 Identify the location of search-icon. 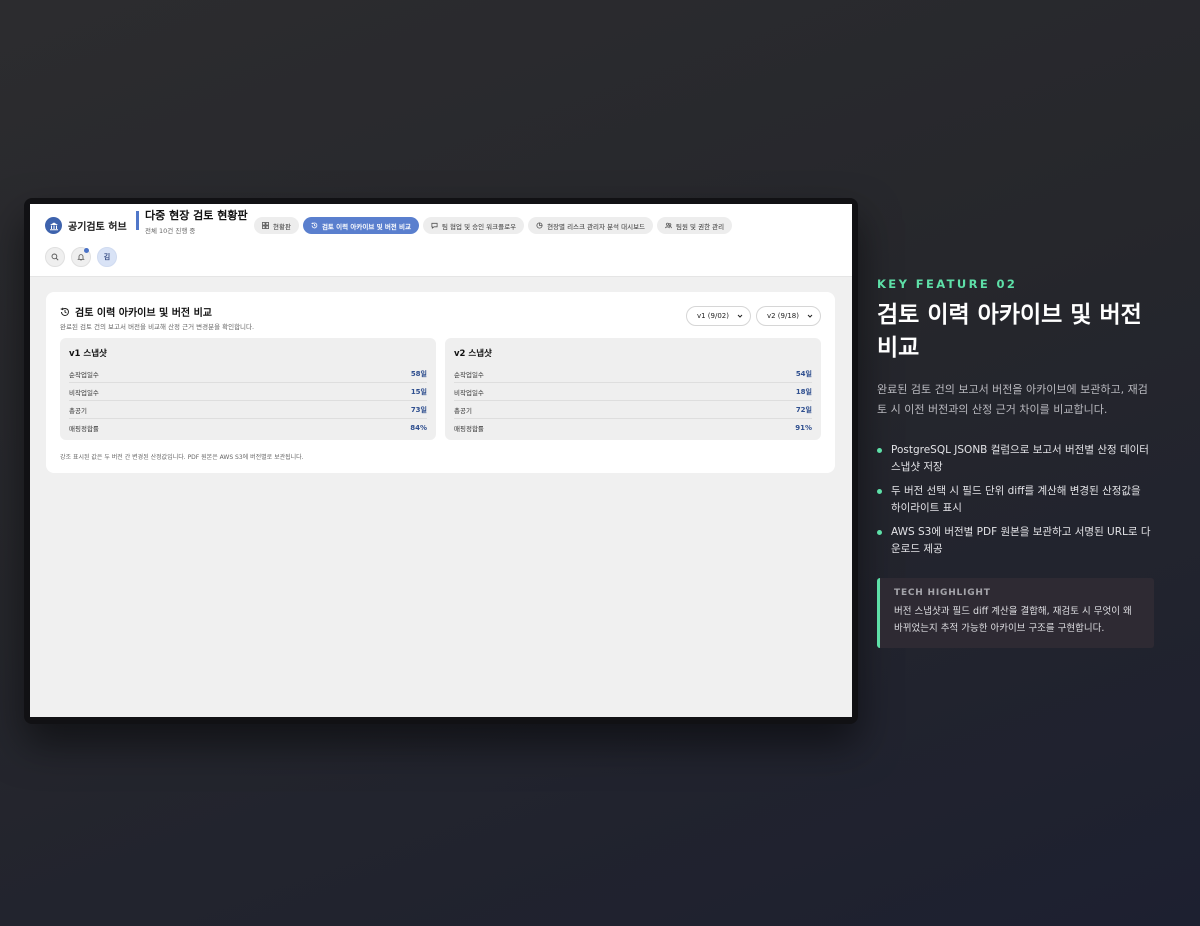
(55, 257).